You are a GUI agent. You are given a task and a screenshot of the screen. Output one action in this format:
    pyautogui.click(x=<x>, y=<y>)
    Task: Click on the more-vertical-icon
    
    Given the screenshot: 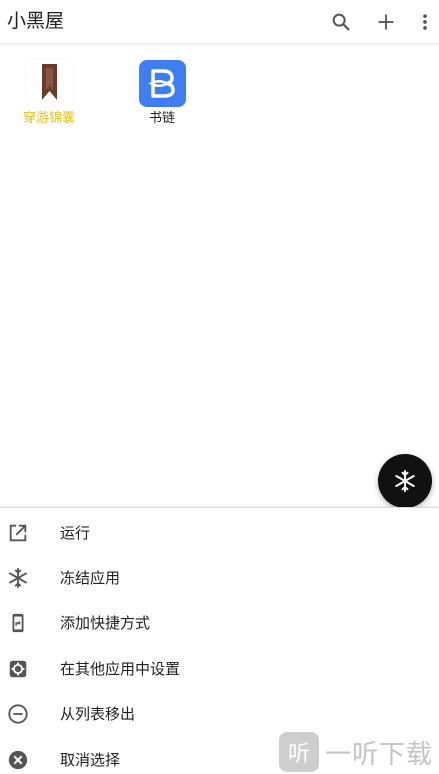 What is the action you would take?
    pyautogui.click(x=425, y=22)
    